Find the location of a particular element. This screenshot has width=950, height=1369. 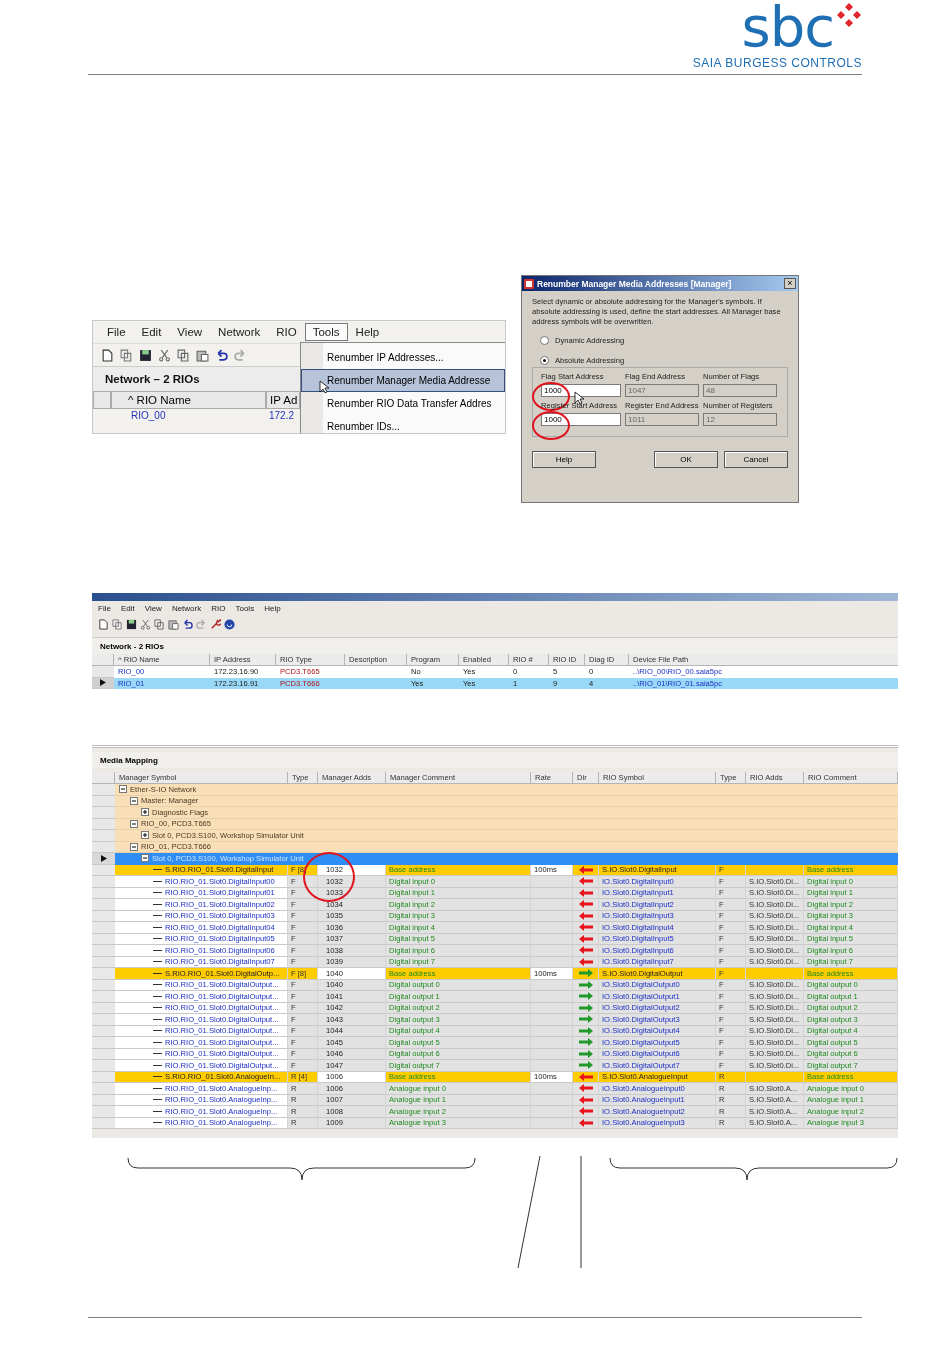

table-cell-text: 172.2 is located at coordinates (282, 416).